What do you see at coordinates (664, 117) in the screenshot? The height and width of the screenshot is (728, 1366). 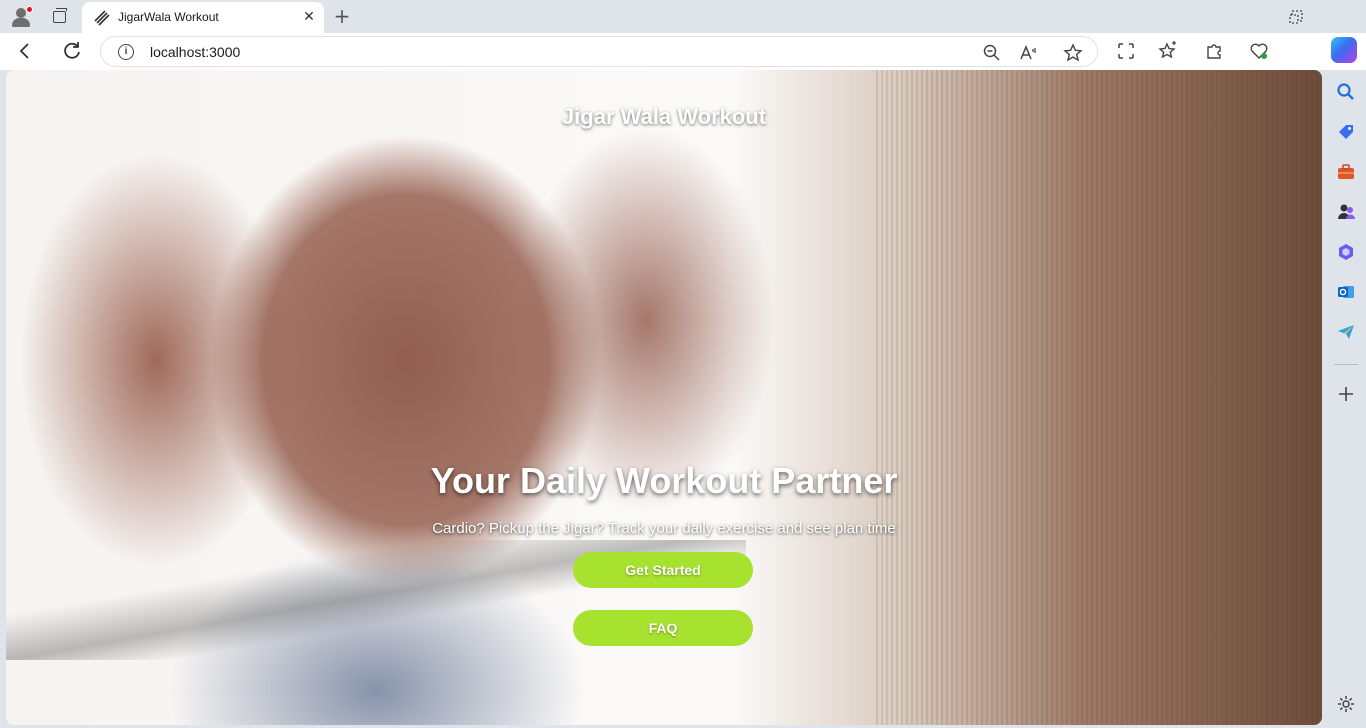 I see `site-title: Jigar Wala Workout` at bounding box center [664, 117].